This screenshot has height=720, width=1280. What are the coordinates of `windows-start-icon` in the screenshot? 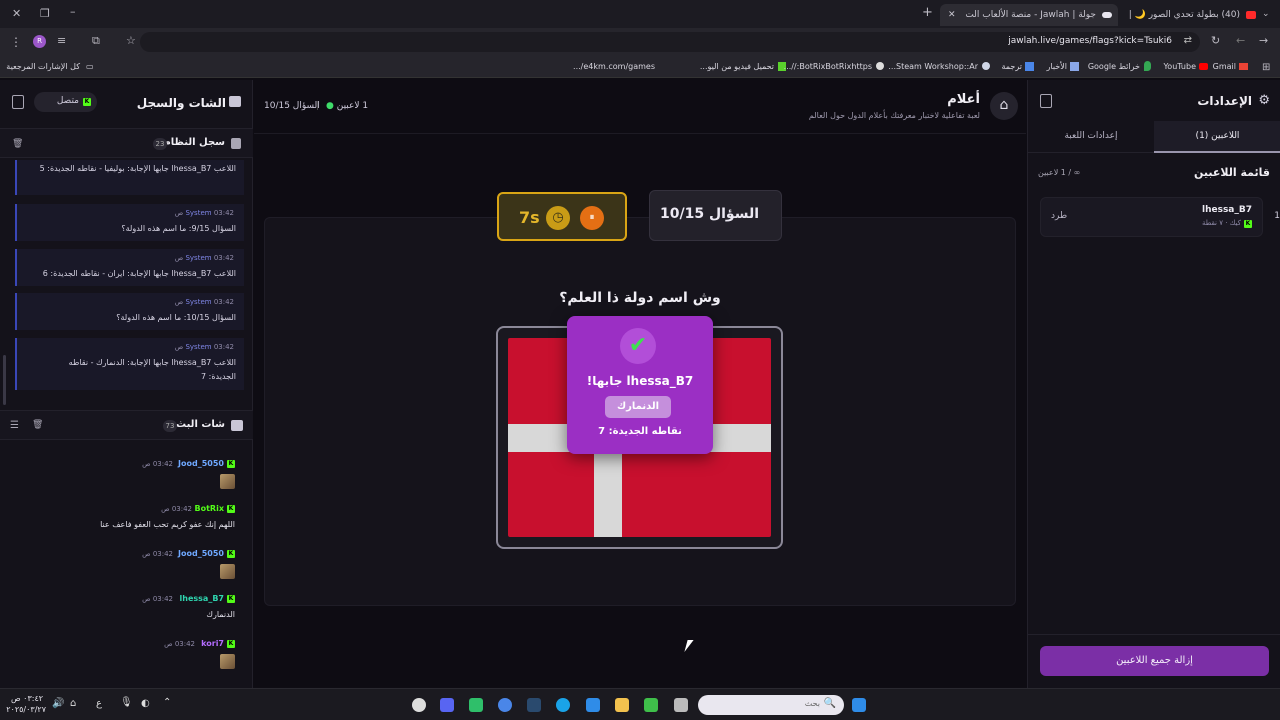 It's located at (859, 705).